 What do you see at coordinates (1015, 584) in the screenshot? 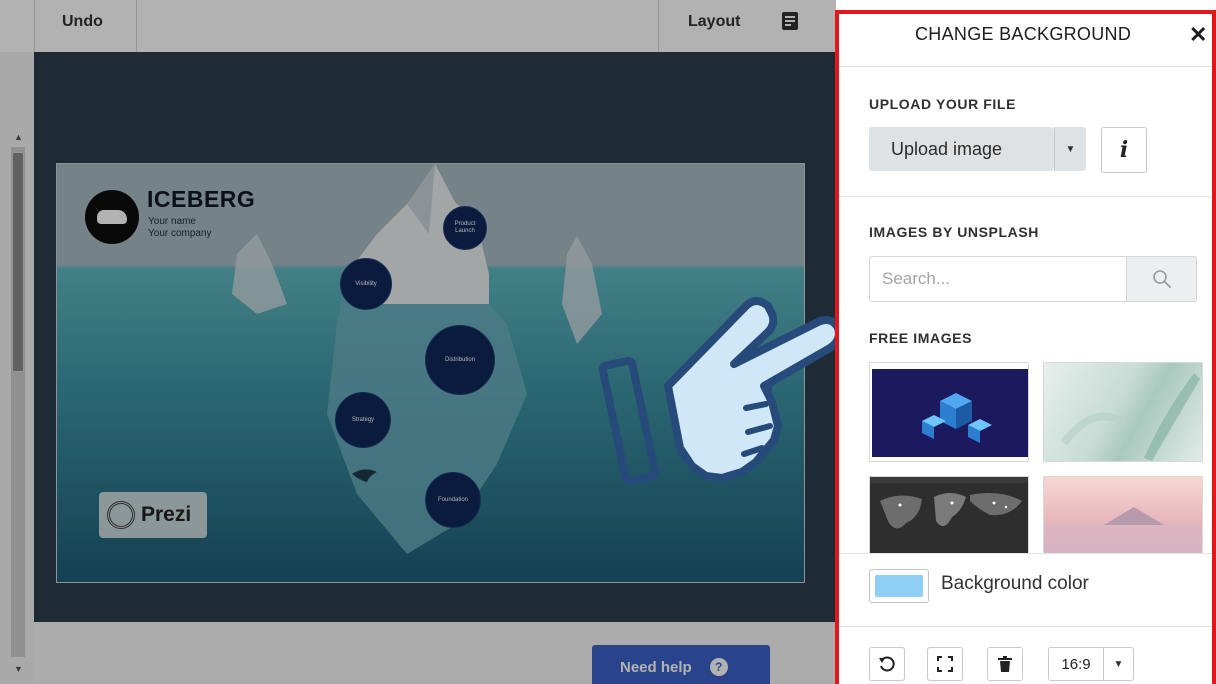
I see `background-color-label: Background color` at bounding box center [1015, 584].